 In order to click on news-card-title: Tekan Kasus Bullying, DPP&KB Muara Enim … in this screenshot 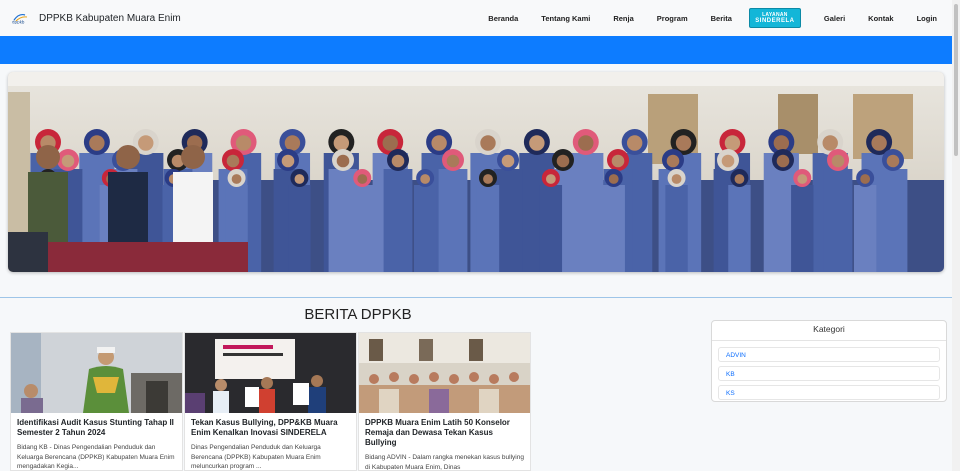, I will do `click(270, 428)`.